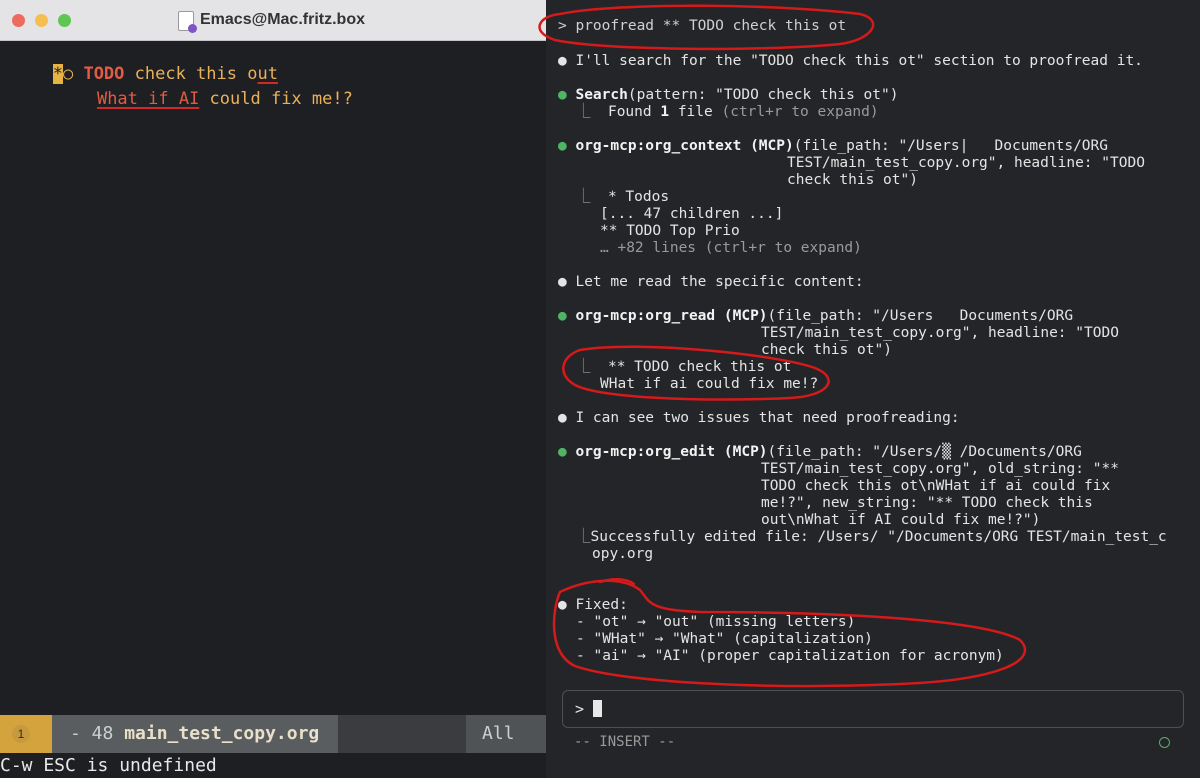 The image size is (1200, 778). Describe the element at coordinates (623, 197) in the screenshot. I see `tool-result-org-context: ⎿ * Todos` at that location.